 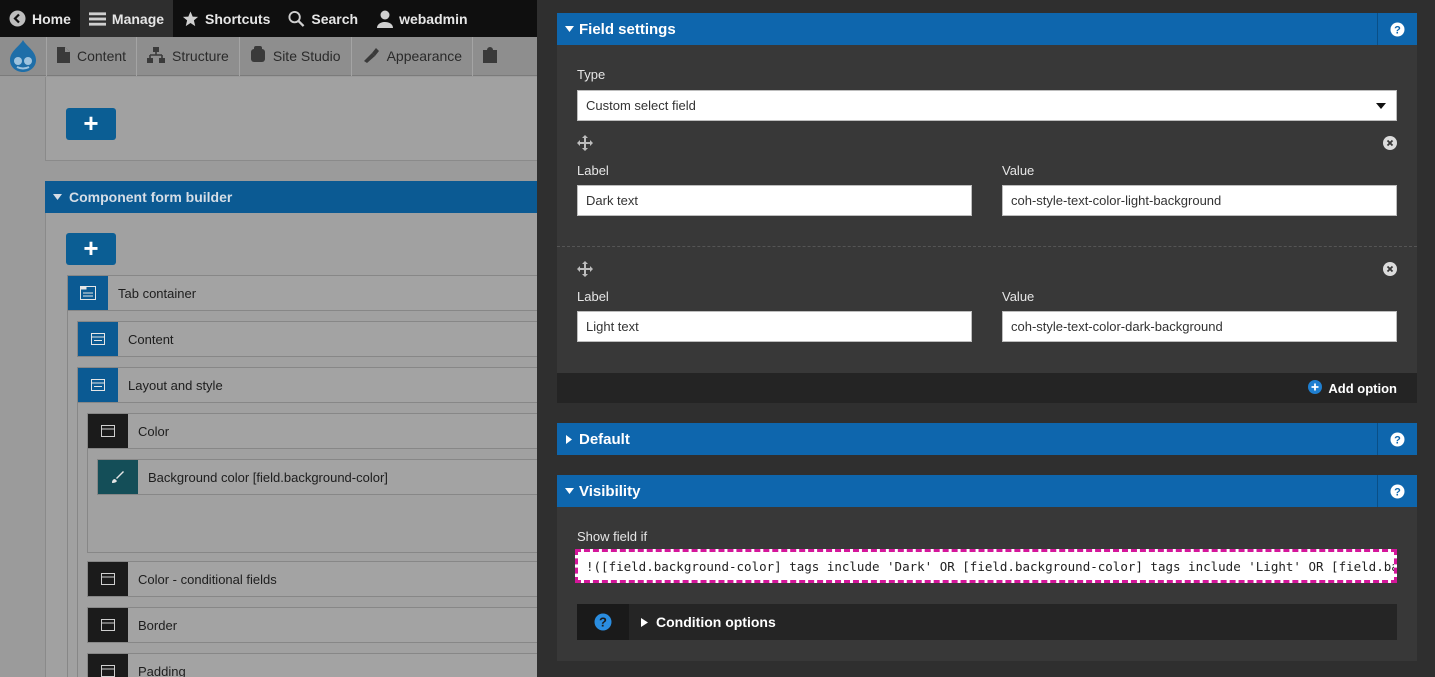 I want to click on subnav-content: Content, so click(x=91, y=56).